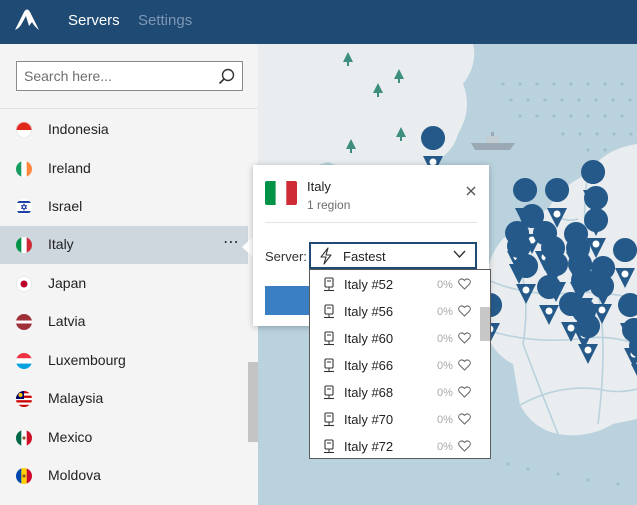 Image resolution: width=637 pixels, height=505 pixels. Describe the element at coordinates (24, 169) in the screenshot. I see `flag-ireland-icon` at that location.